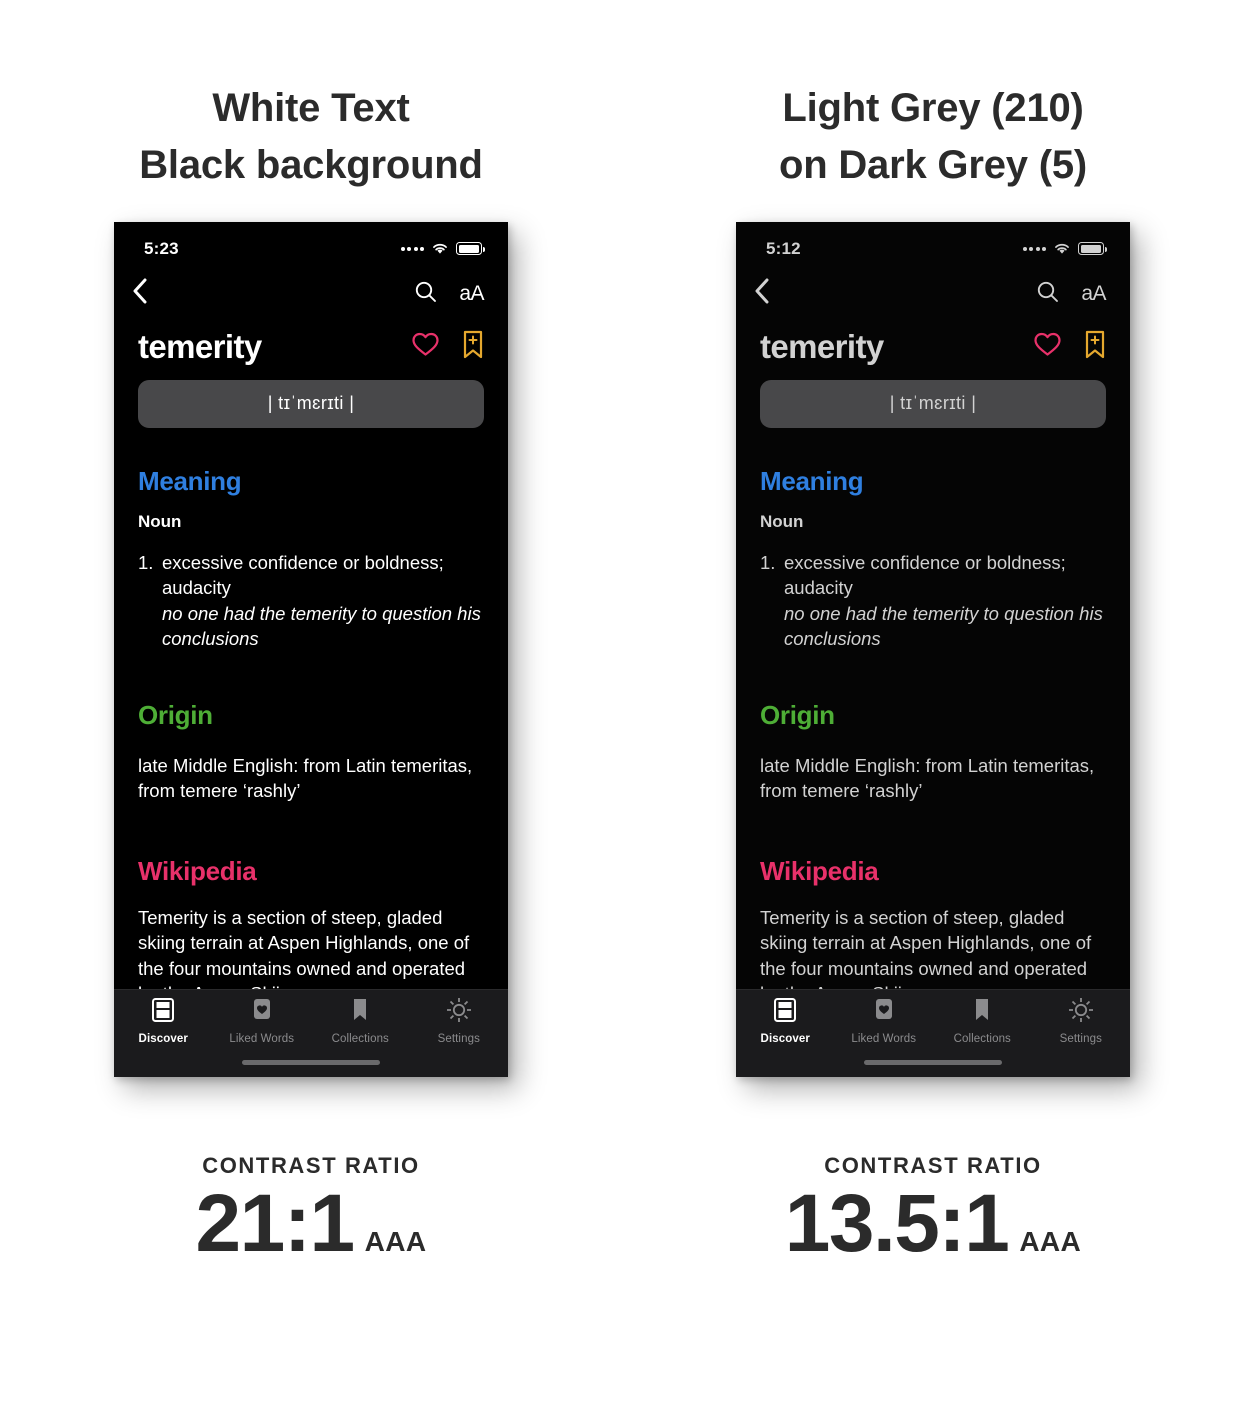 The width and height of the screenshot is (1245, 1419). What do you see at coordinates (163, 1012) in the screenshot?
I see `book-icon` at bounding box center [163, 1012].